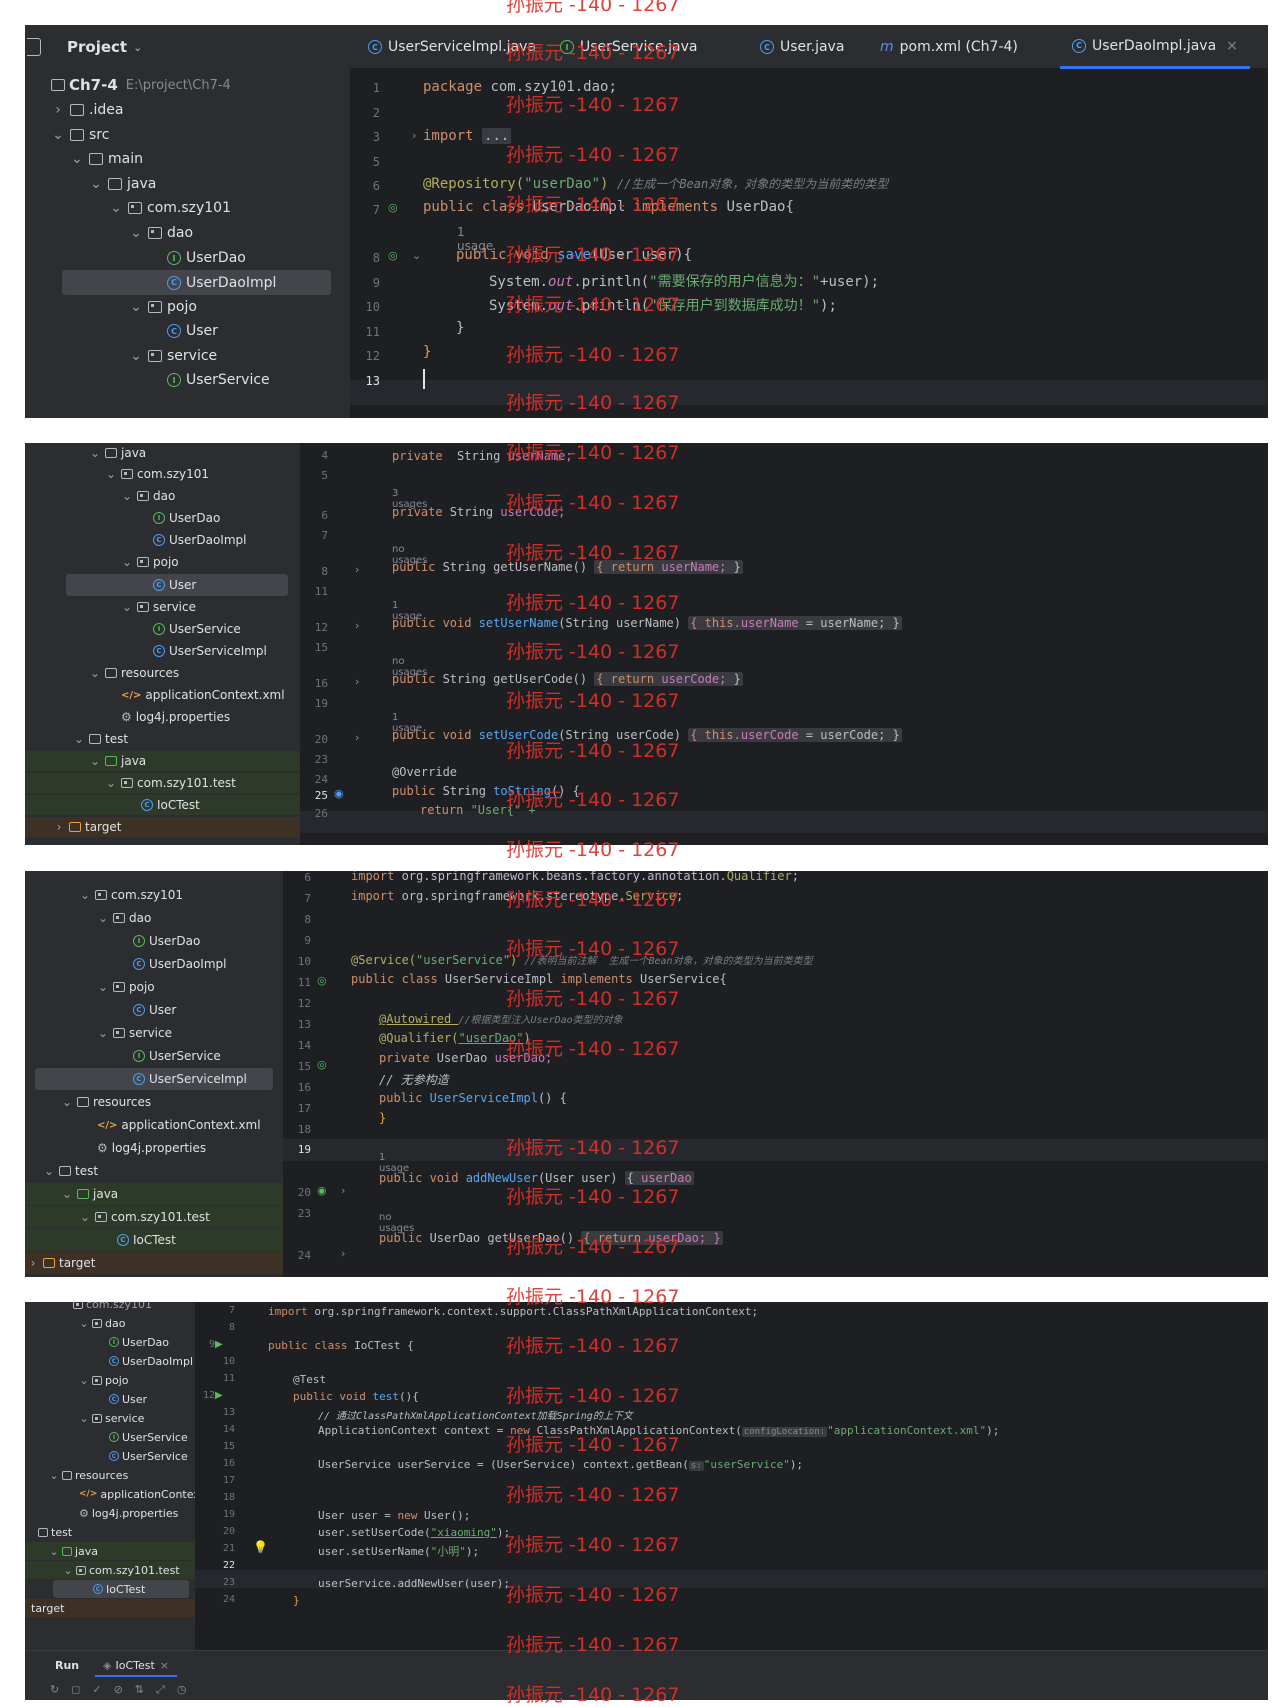  Describe the element at coordinates (139, 1690) in the screenshot. I see `sort-icon: ⇅` at that location.